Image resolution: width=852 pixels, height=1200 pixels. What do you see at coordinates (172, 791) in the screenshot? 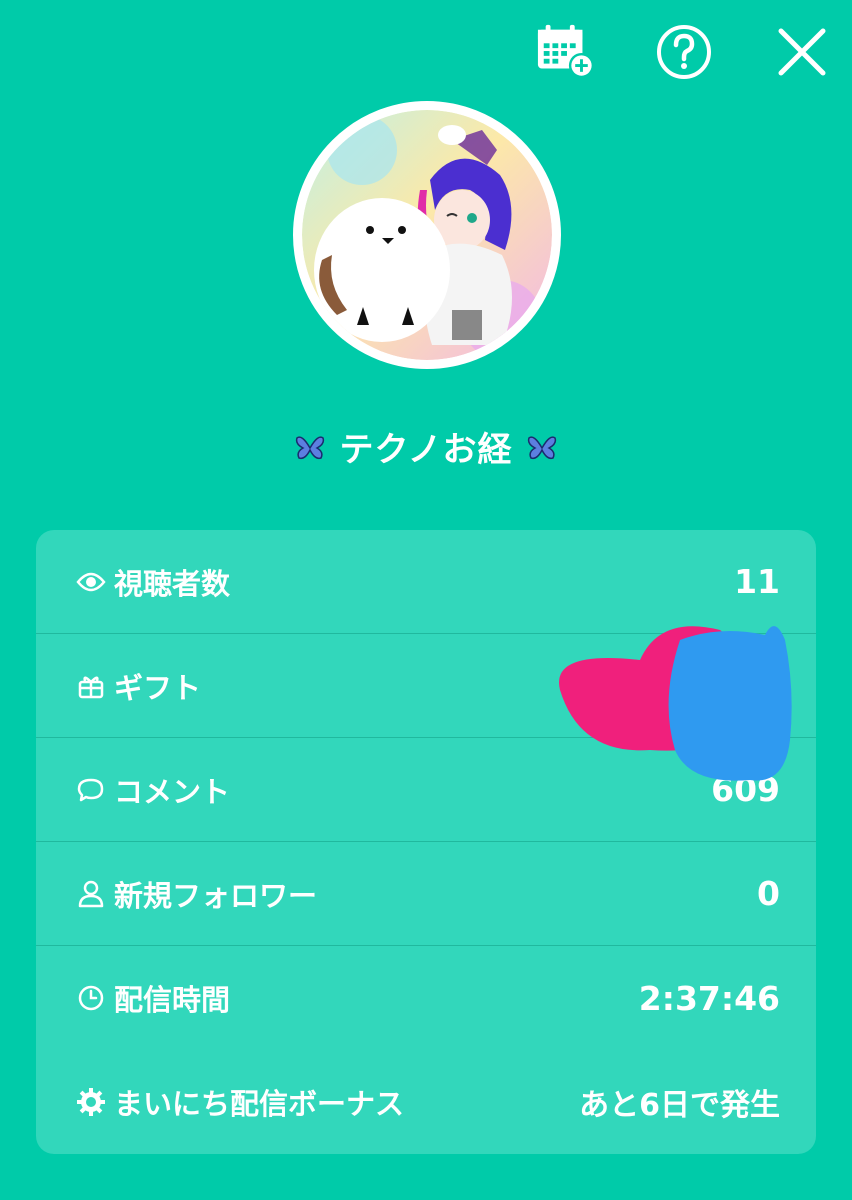
I see `comments-label: コメント` at bounding box center [172, 791].